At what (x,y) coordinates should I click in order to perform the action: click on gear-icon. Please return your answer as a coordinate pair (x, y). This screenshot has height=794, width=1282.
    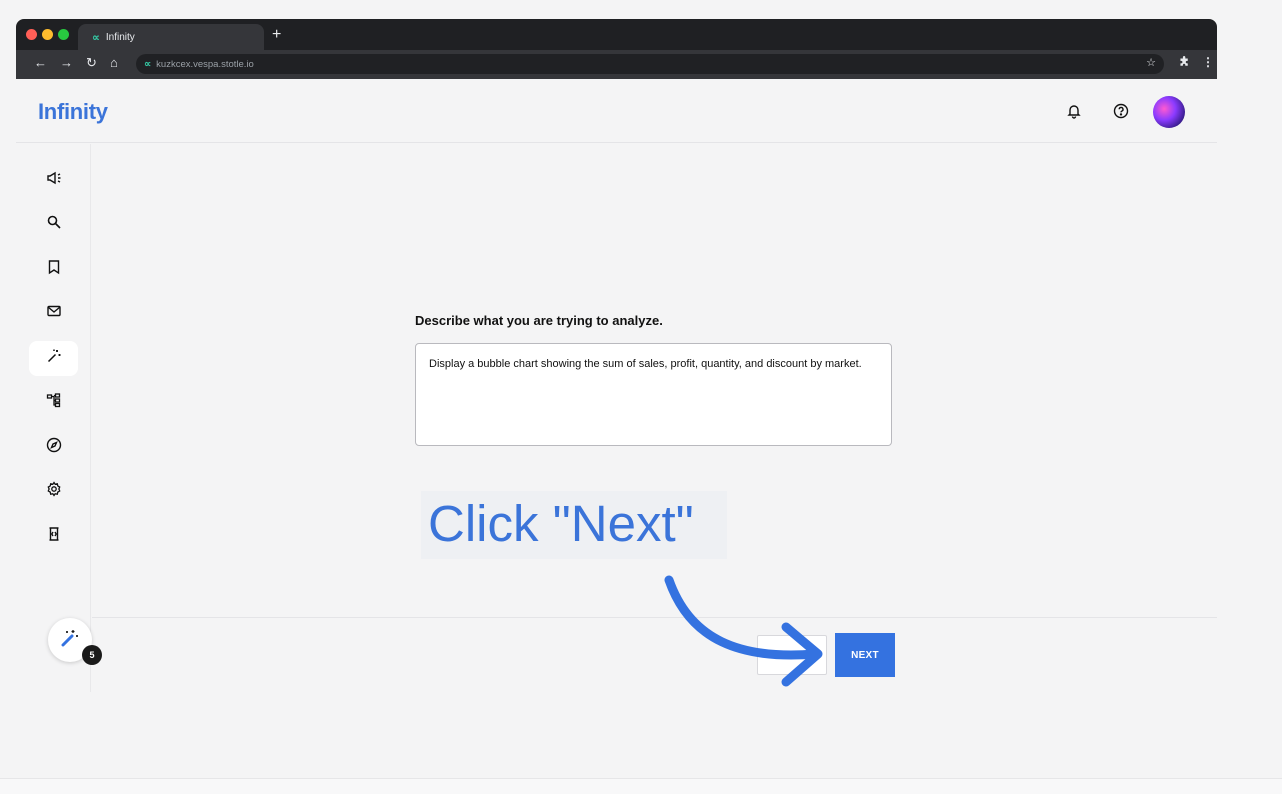
    Looking at the image, I should click on (54, 491).